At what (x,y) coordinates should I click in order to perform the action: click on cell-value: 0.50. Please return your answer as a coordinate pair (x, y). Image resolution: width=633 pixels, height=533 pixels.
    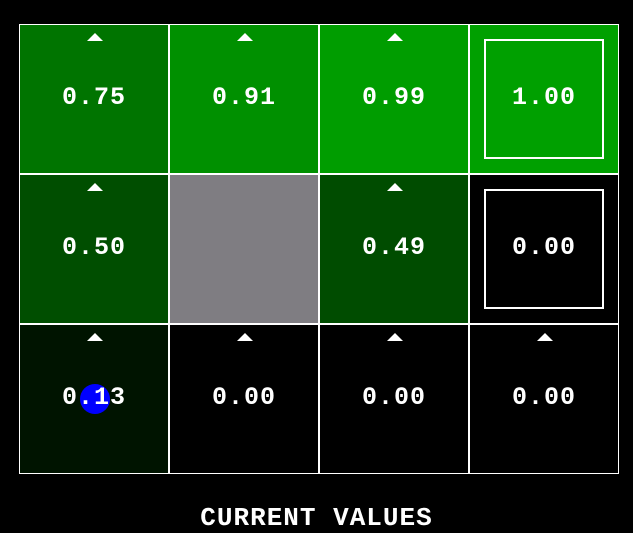
    Looking at the image, I should click on (93, 247).